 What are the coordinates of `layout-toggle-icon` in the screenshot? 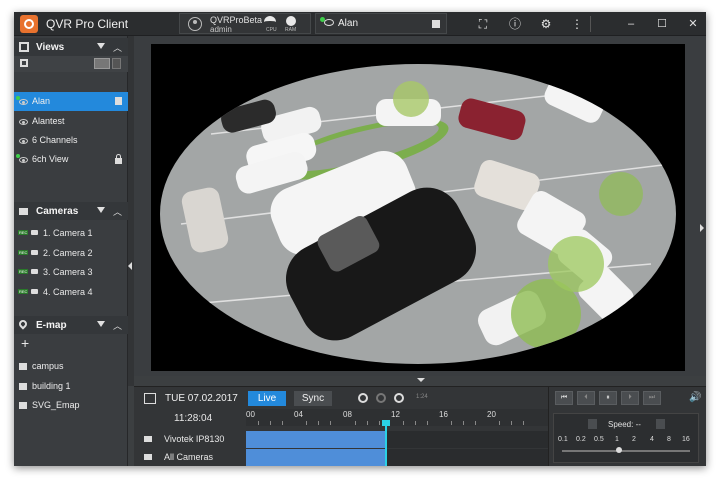 It's located at (102, 63).